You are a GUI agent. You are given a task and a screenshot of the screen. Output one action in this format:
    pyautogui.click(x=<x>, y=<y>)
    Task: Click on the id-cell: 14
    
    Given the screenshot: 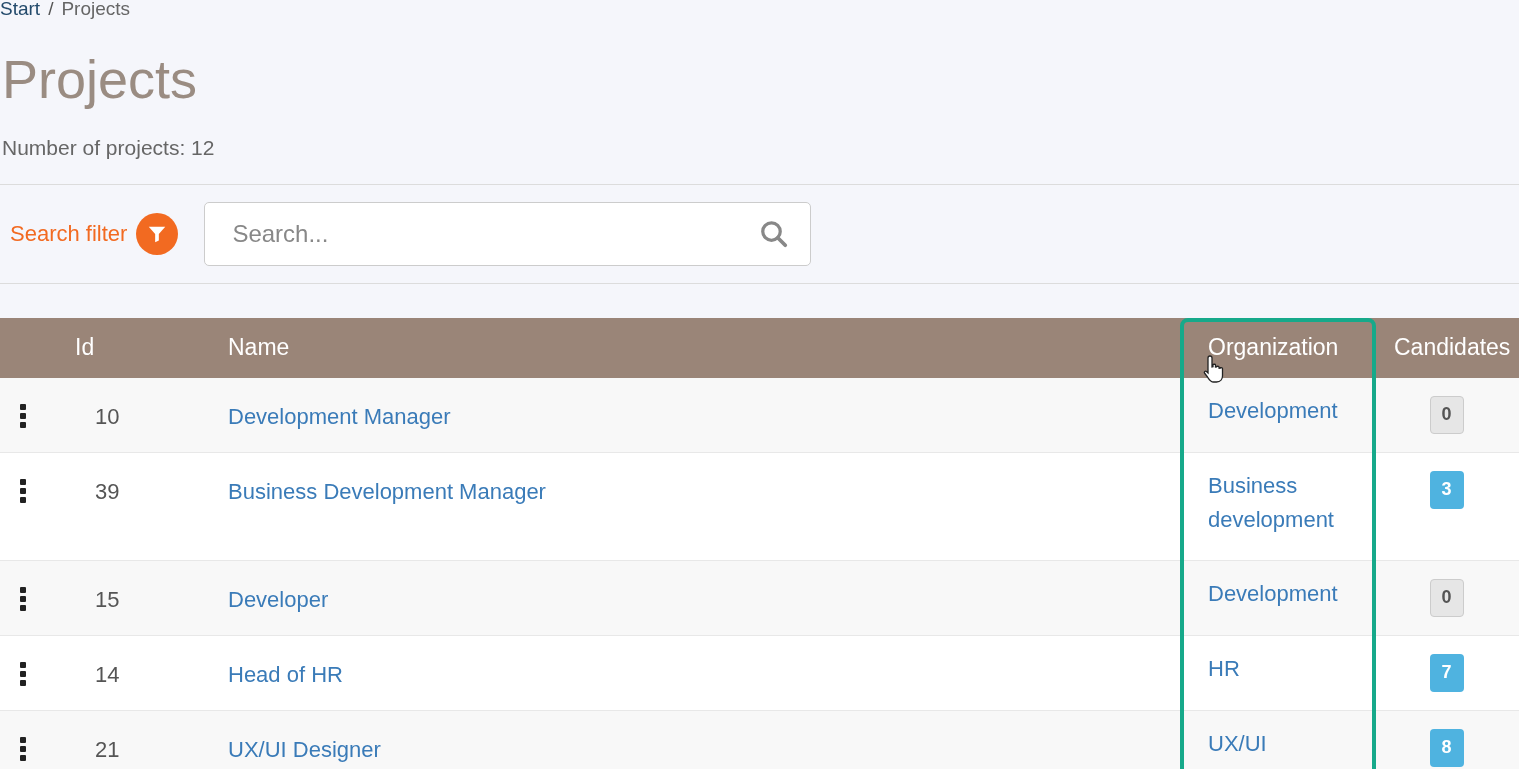 What is the action you would take?
    pyautogui.click(x=107, y=674)
    